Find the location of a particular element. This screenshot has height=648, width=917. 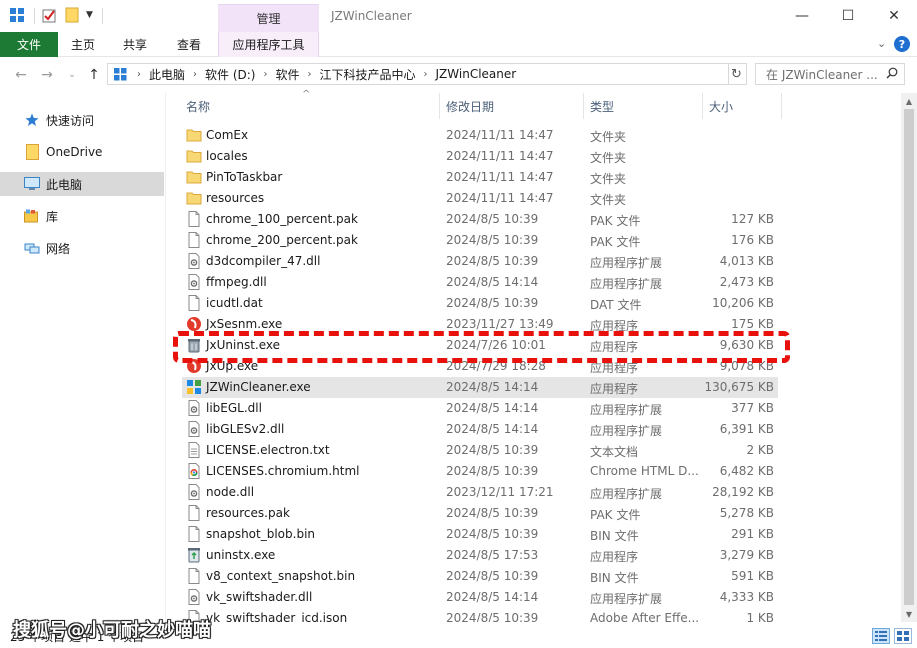

nav-this-pc: 此电脑 is located at coordinates (82, 184).